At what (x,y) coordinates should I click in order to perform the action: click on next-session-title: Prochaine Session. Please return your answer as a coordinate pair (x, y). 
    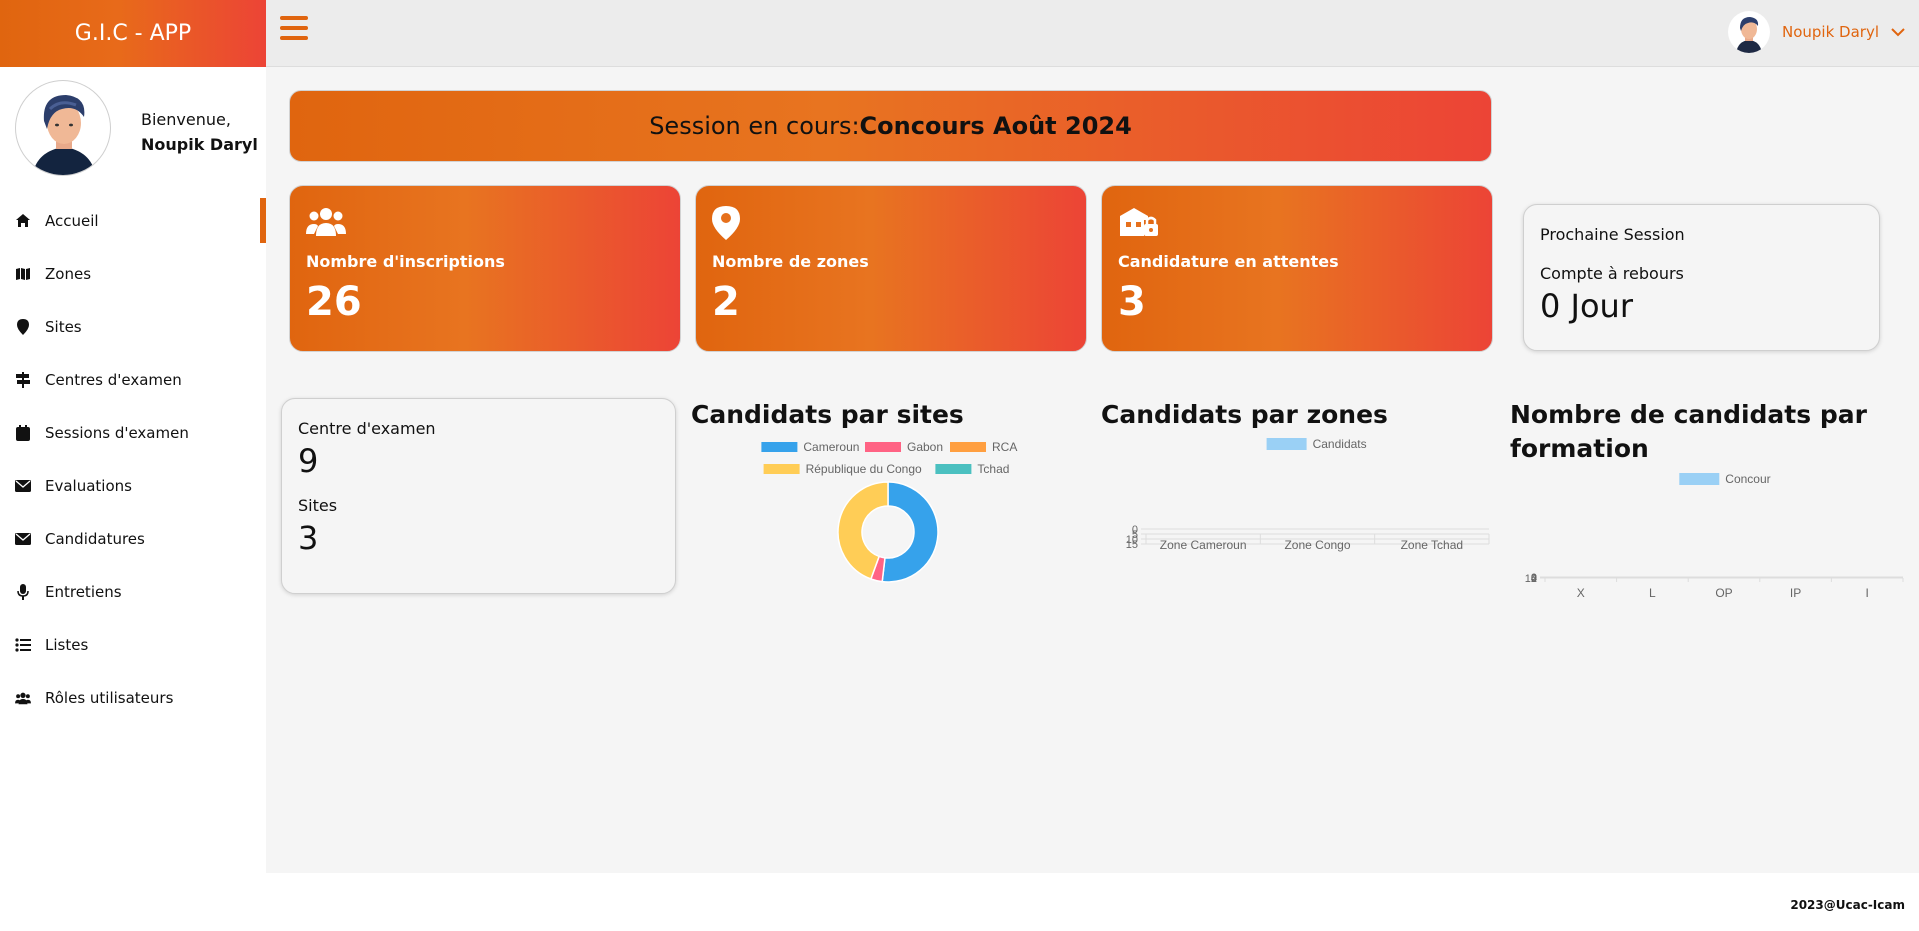
    Looking at the image, I should click on (1612, 234).